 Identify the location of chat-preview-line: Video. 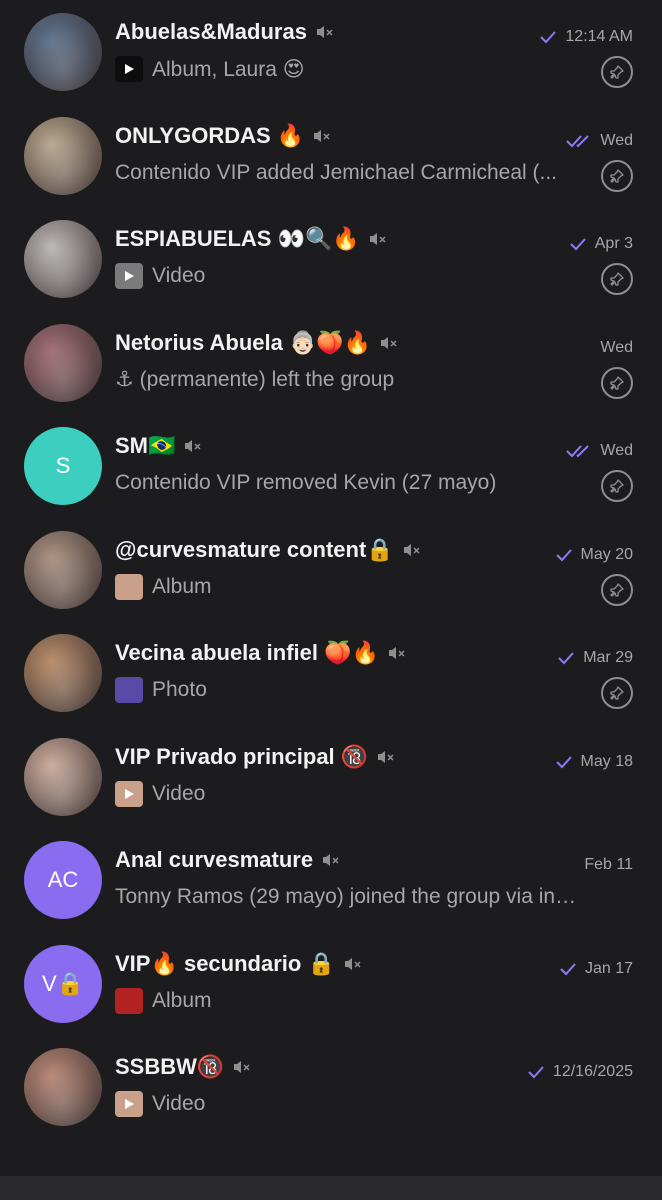
(349, 276).